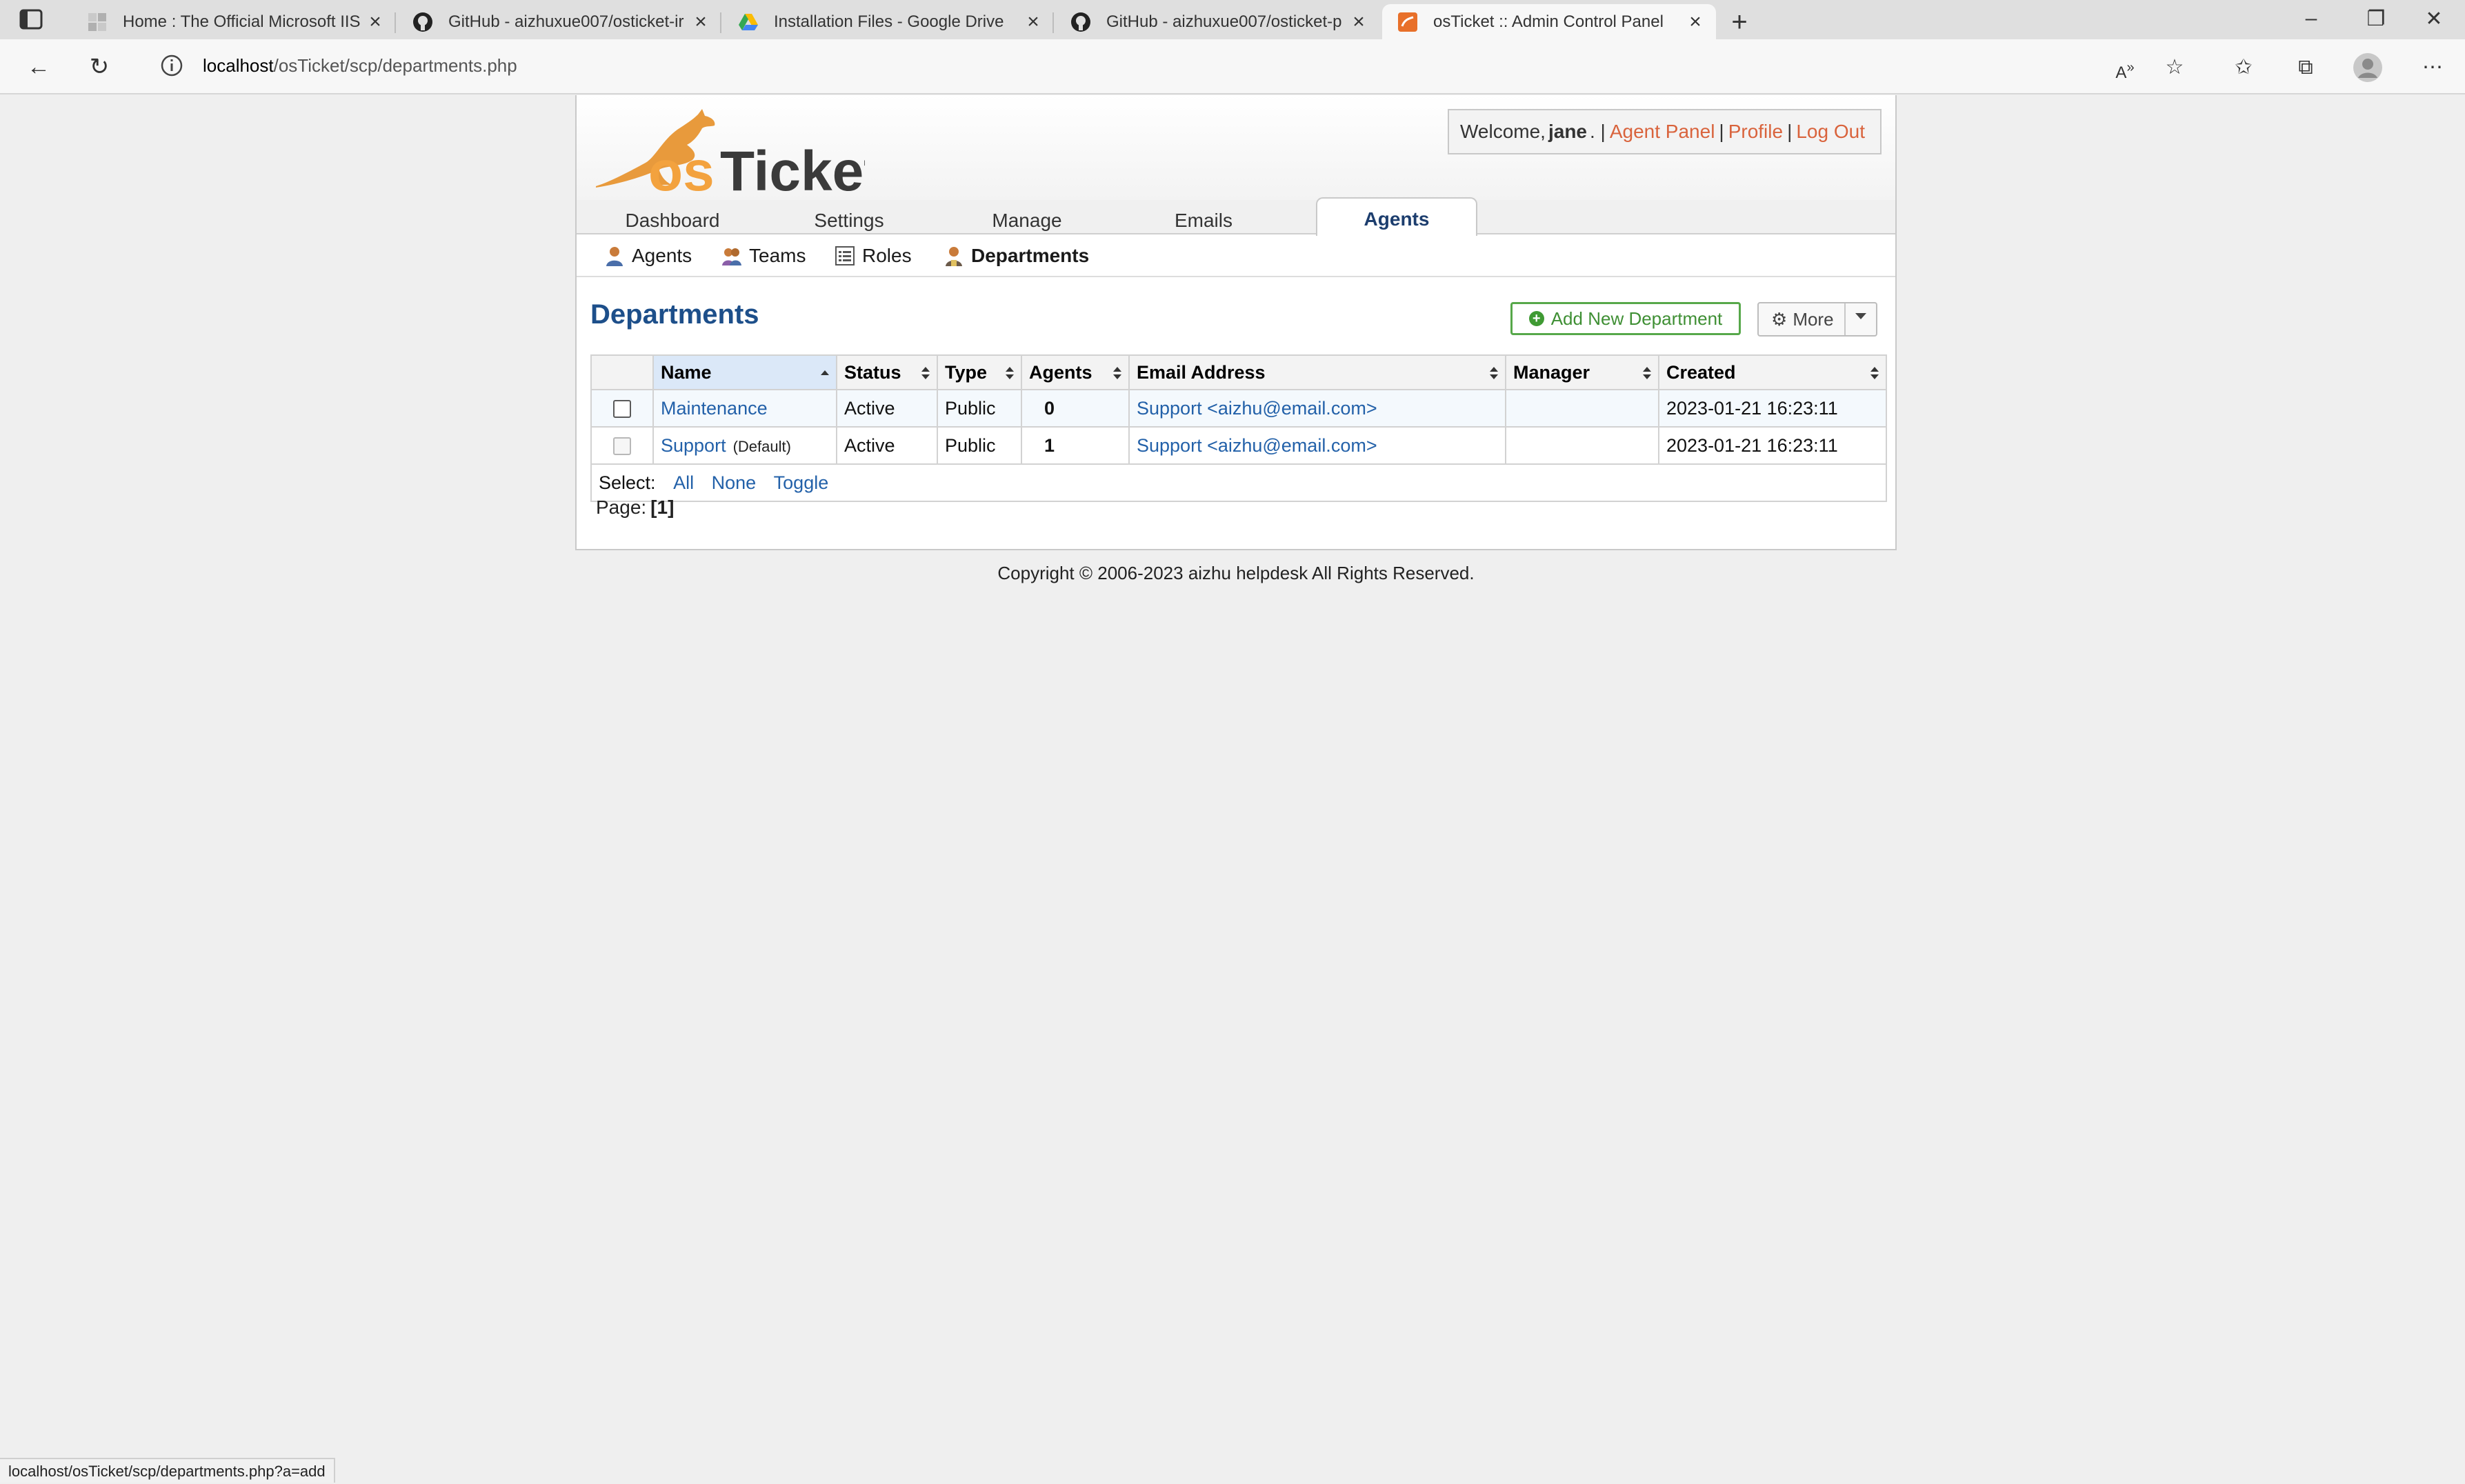  I want to click on read-aloud-icon: A», so click(2125, 67).